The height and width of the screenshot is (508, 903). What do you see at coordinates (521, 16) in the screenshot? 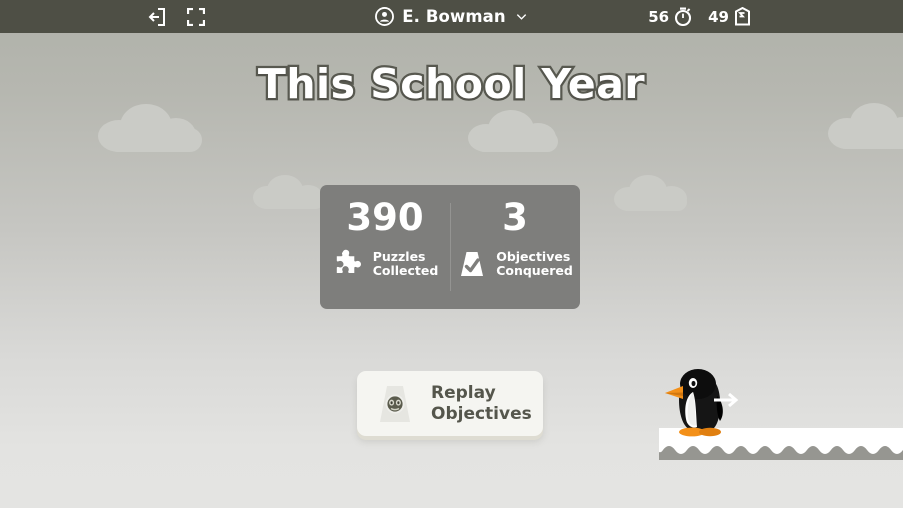
I see `chevron-down-icon` at bounding box center [521, 16].